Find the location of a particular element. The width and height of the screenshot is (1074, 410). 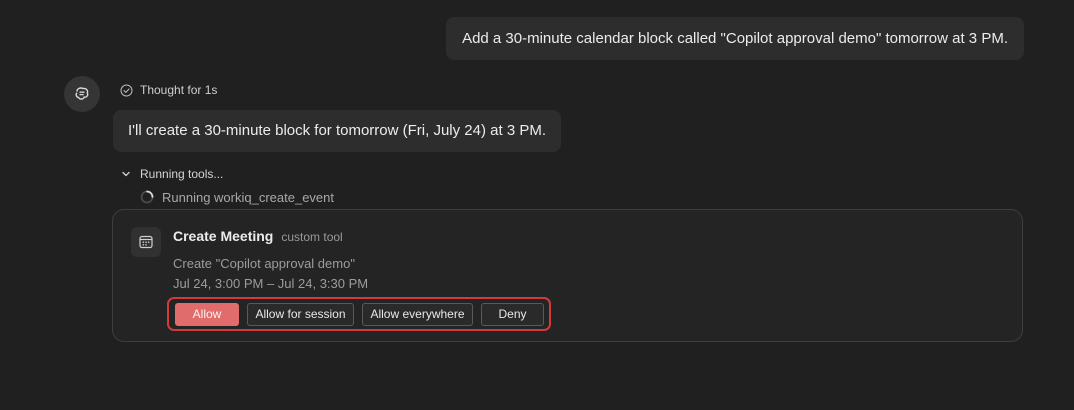

allow-everywhere-button: Allow everywhere is located at coordinates (417, 314).